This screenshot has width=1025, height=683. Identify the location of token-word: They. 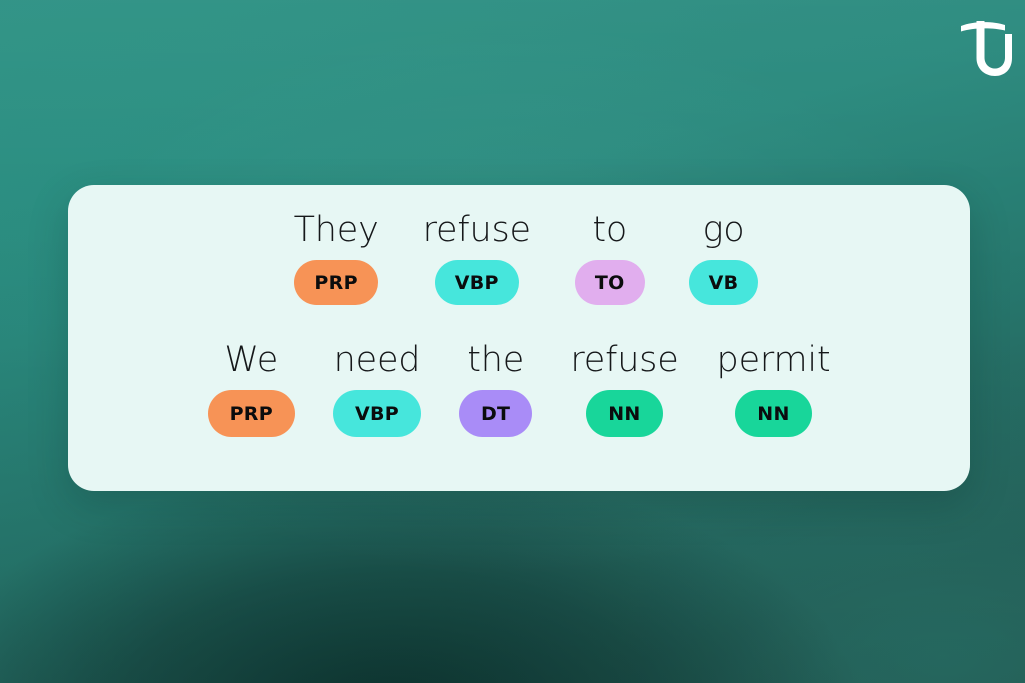
(336, 230).